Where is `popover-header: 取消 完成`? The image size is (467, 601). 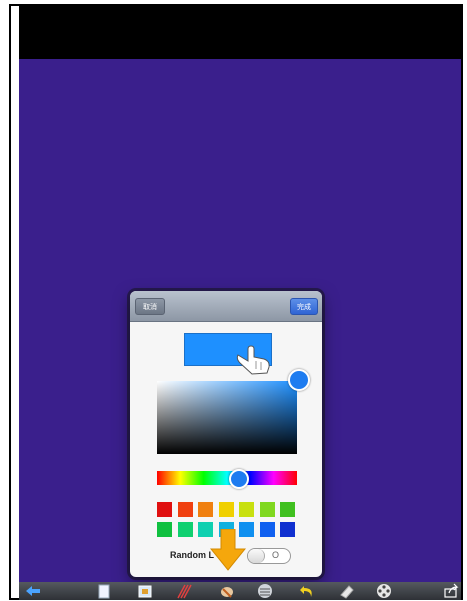 popover-header: 取消 完成 is located at coordinates (226, 306).